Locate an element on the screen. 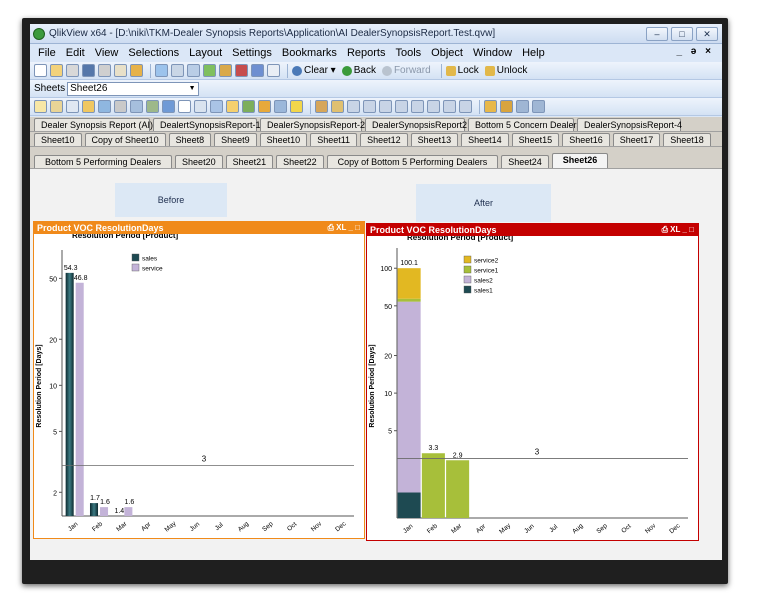 This screenshot has width=762, height=605. menu-edit: Edit is located at coordinates (75, 53).